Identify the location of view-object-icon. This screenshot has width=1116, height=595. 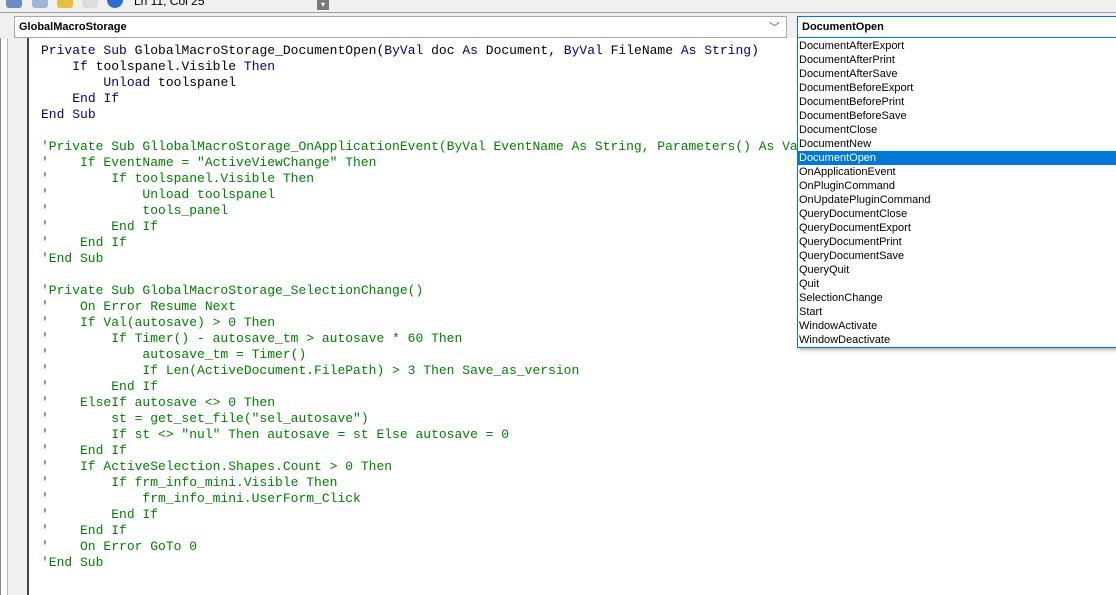
(14, 4).